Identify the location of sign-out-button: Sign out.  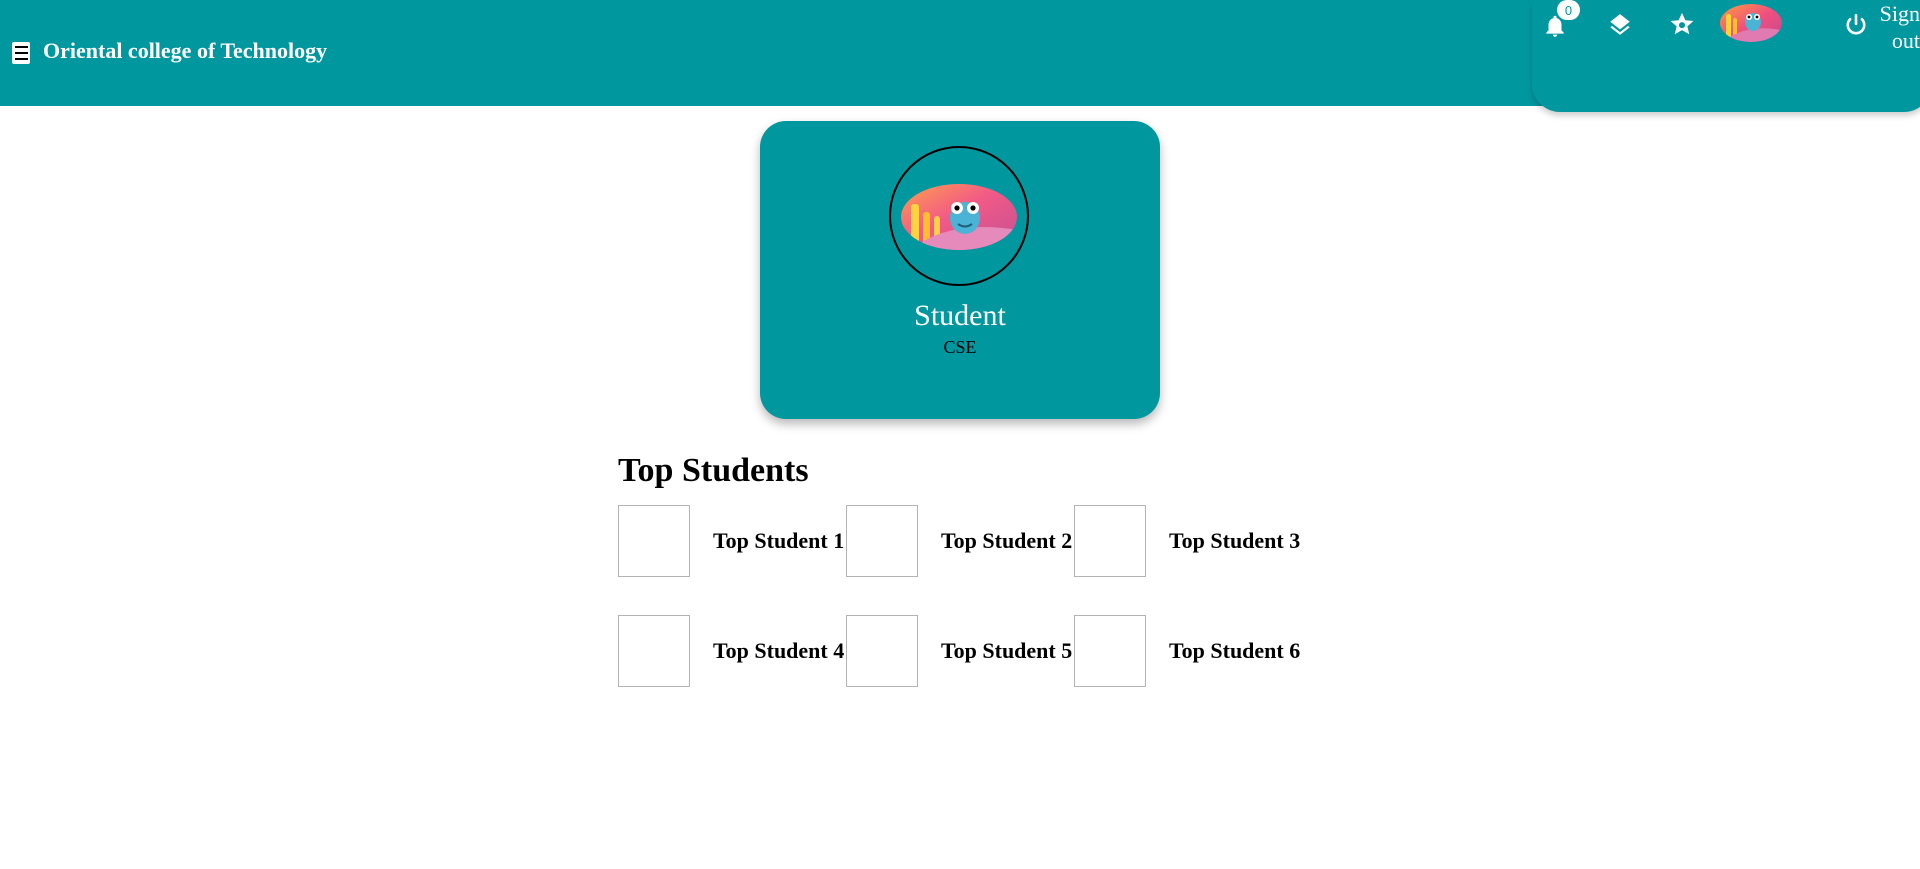
(1894, 27).